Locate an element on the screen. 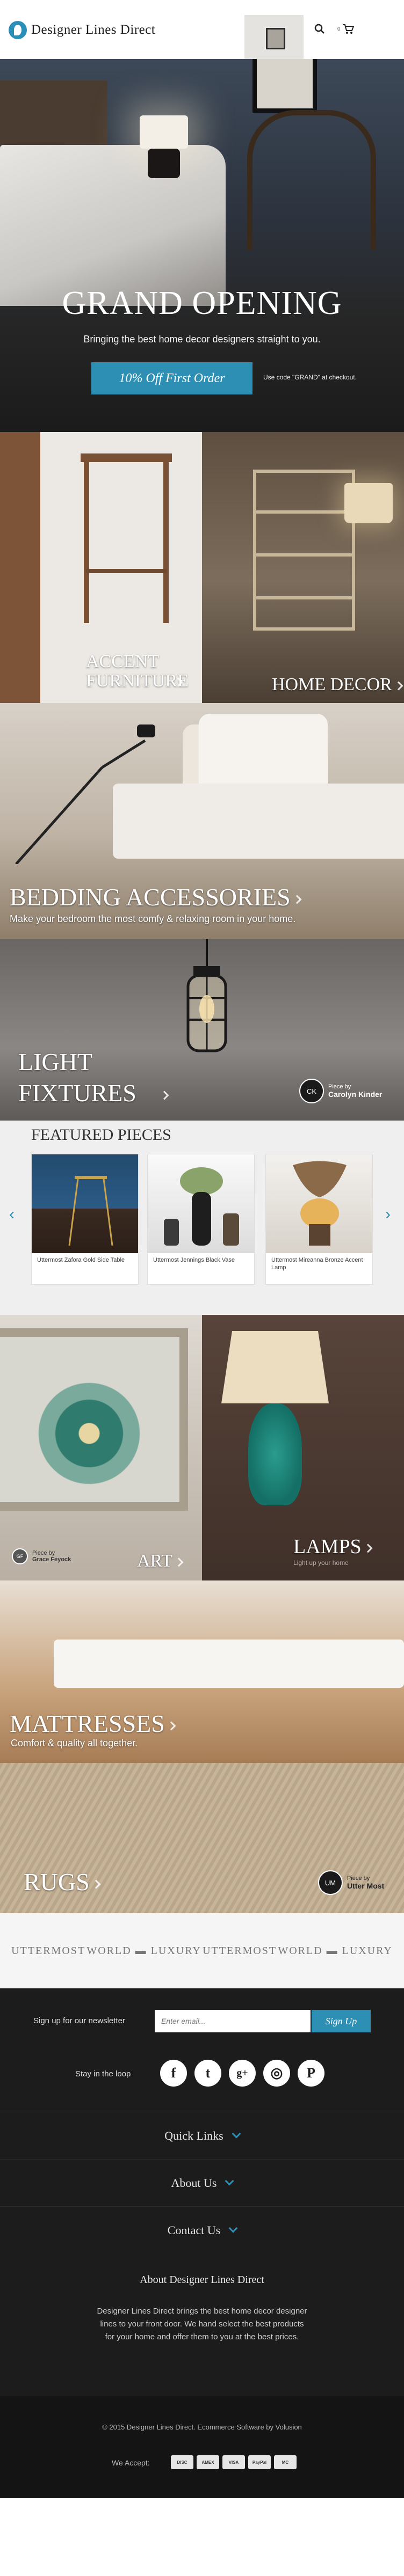 This screenshot has height=2576, width=404. paypal-icon: PayPal is located at coordinates (260, 2462).